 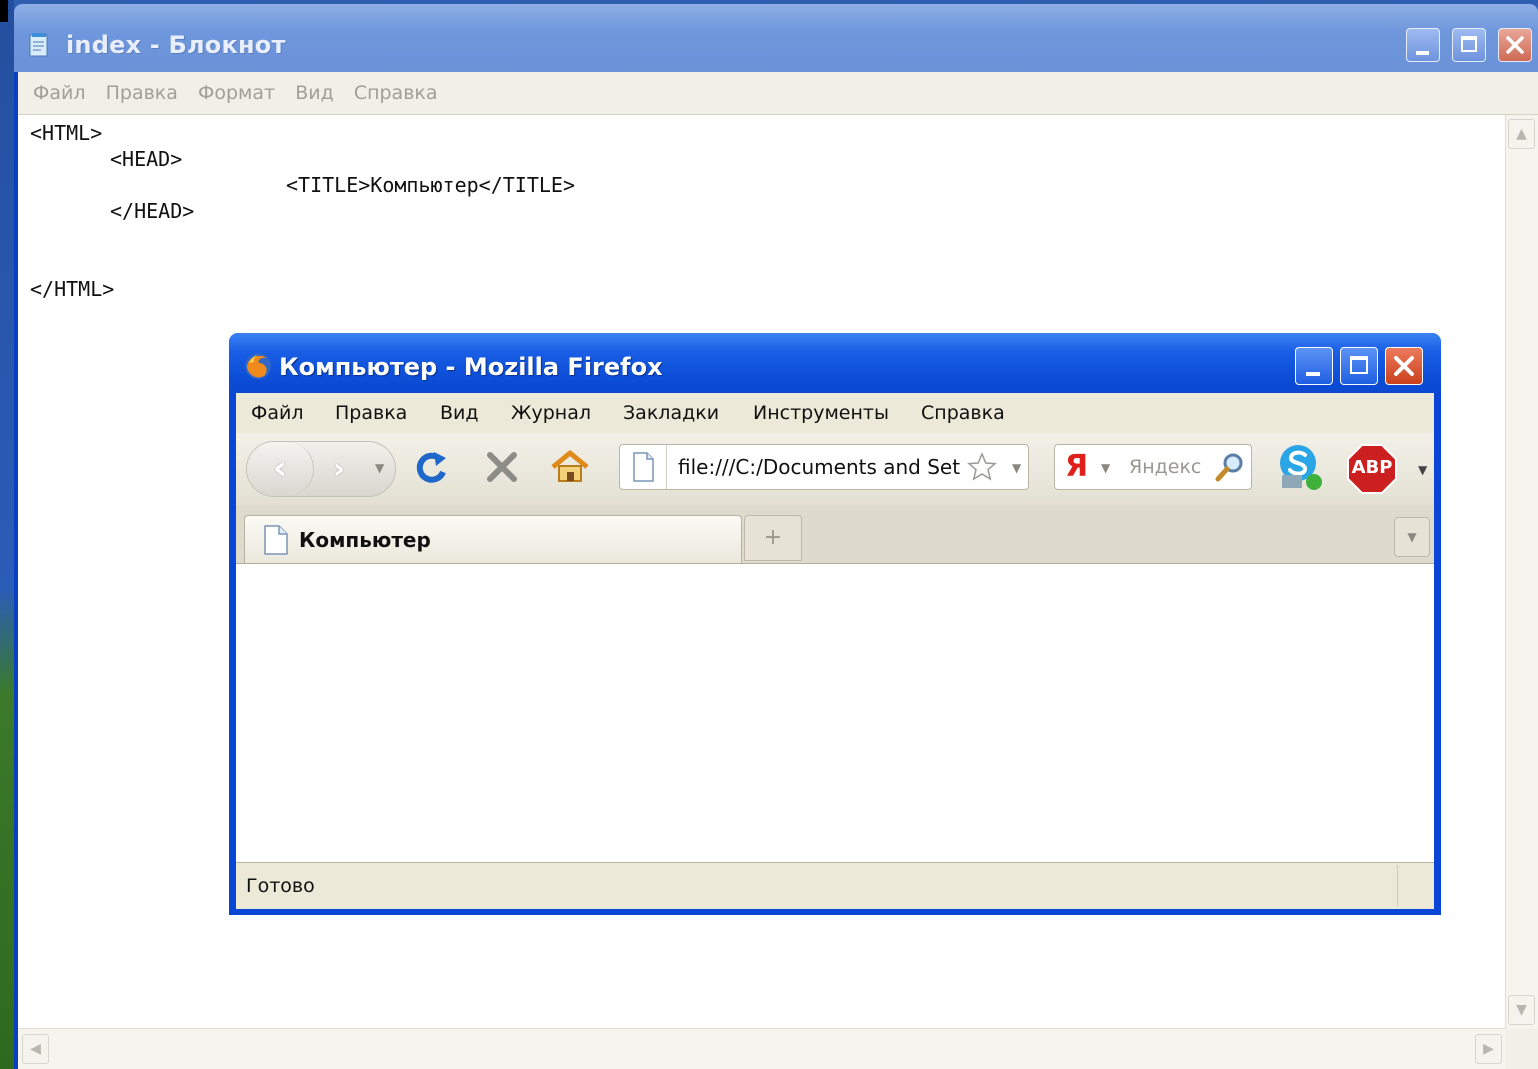 What do you see at coordinates (280, 886) in the screenshot?
I see `status-text: Готово` at bounding box center [280, 886].